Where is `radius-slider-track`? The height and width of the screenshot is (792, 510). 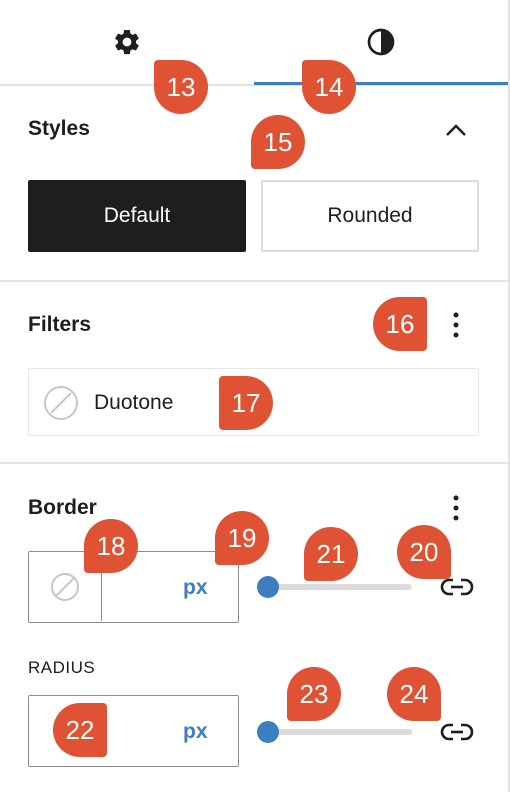 radius-slider-track is located at coordinates (339, 732).